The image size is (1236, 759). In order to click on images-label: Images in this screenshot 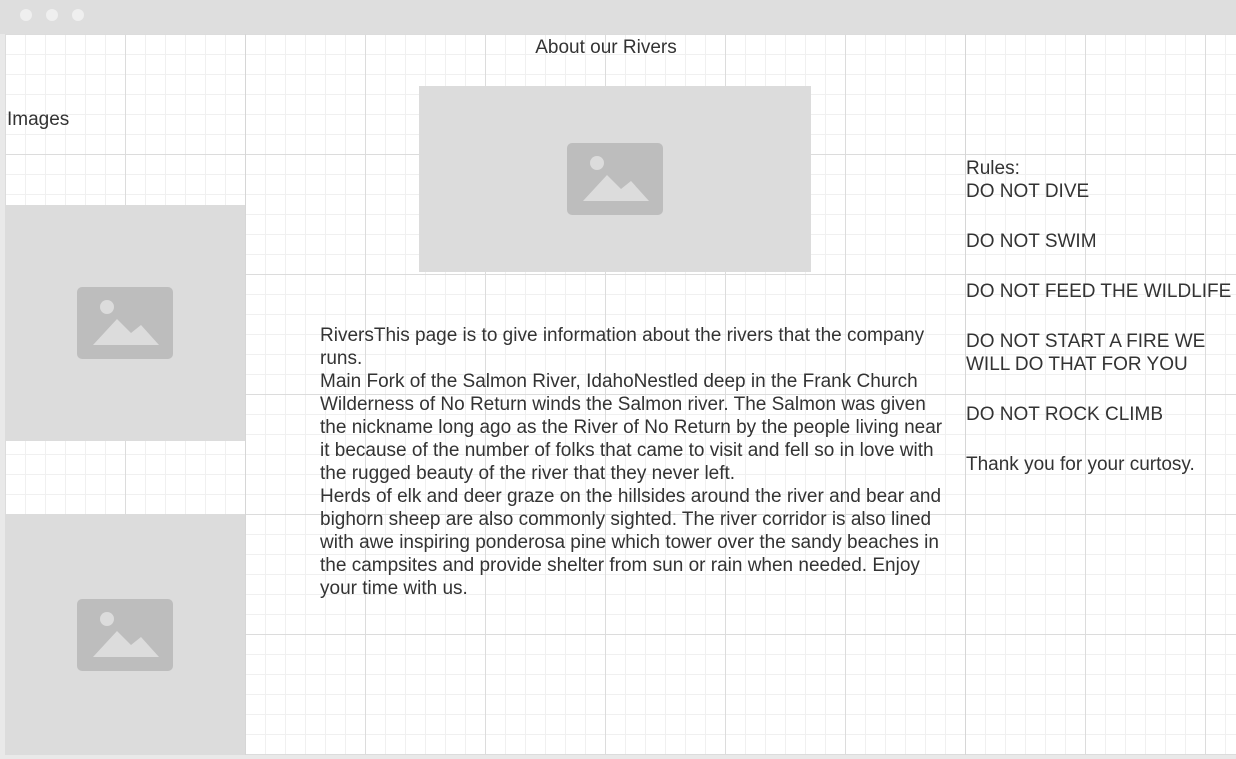, I will do `click(38, 119)`.